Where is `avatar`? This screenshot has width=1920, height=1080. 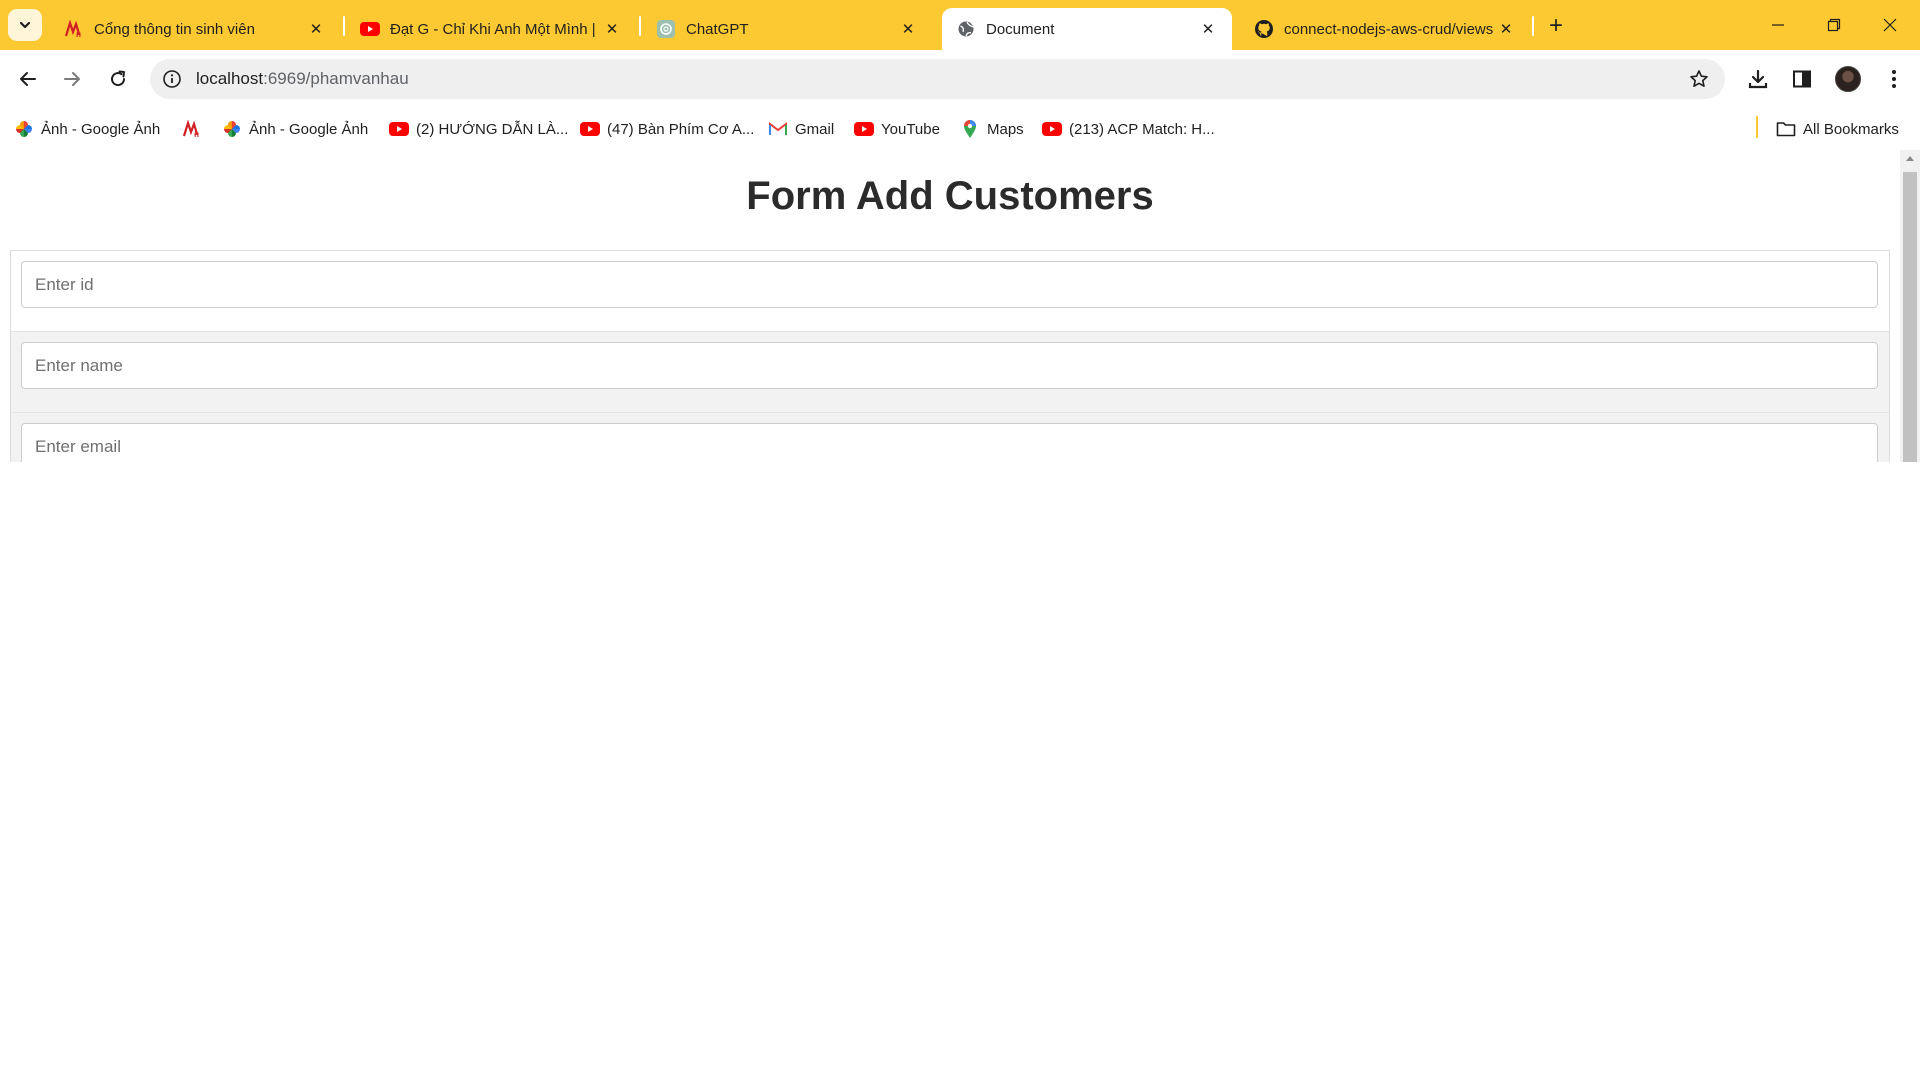
avatar is located at coordinates (1848, 79).